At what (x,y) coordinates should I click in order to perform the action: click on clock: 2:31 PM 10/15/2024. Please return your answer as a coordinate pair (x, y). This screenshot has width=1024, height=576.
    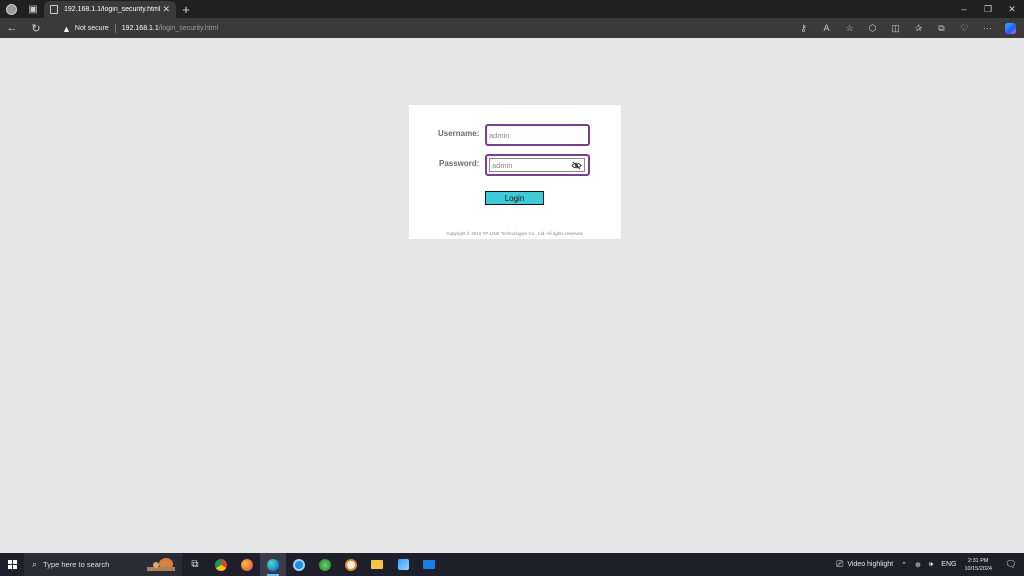
    Looking at the image, I should click on (978, 565).